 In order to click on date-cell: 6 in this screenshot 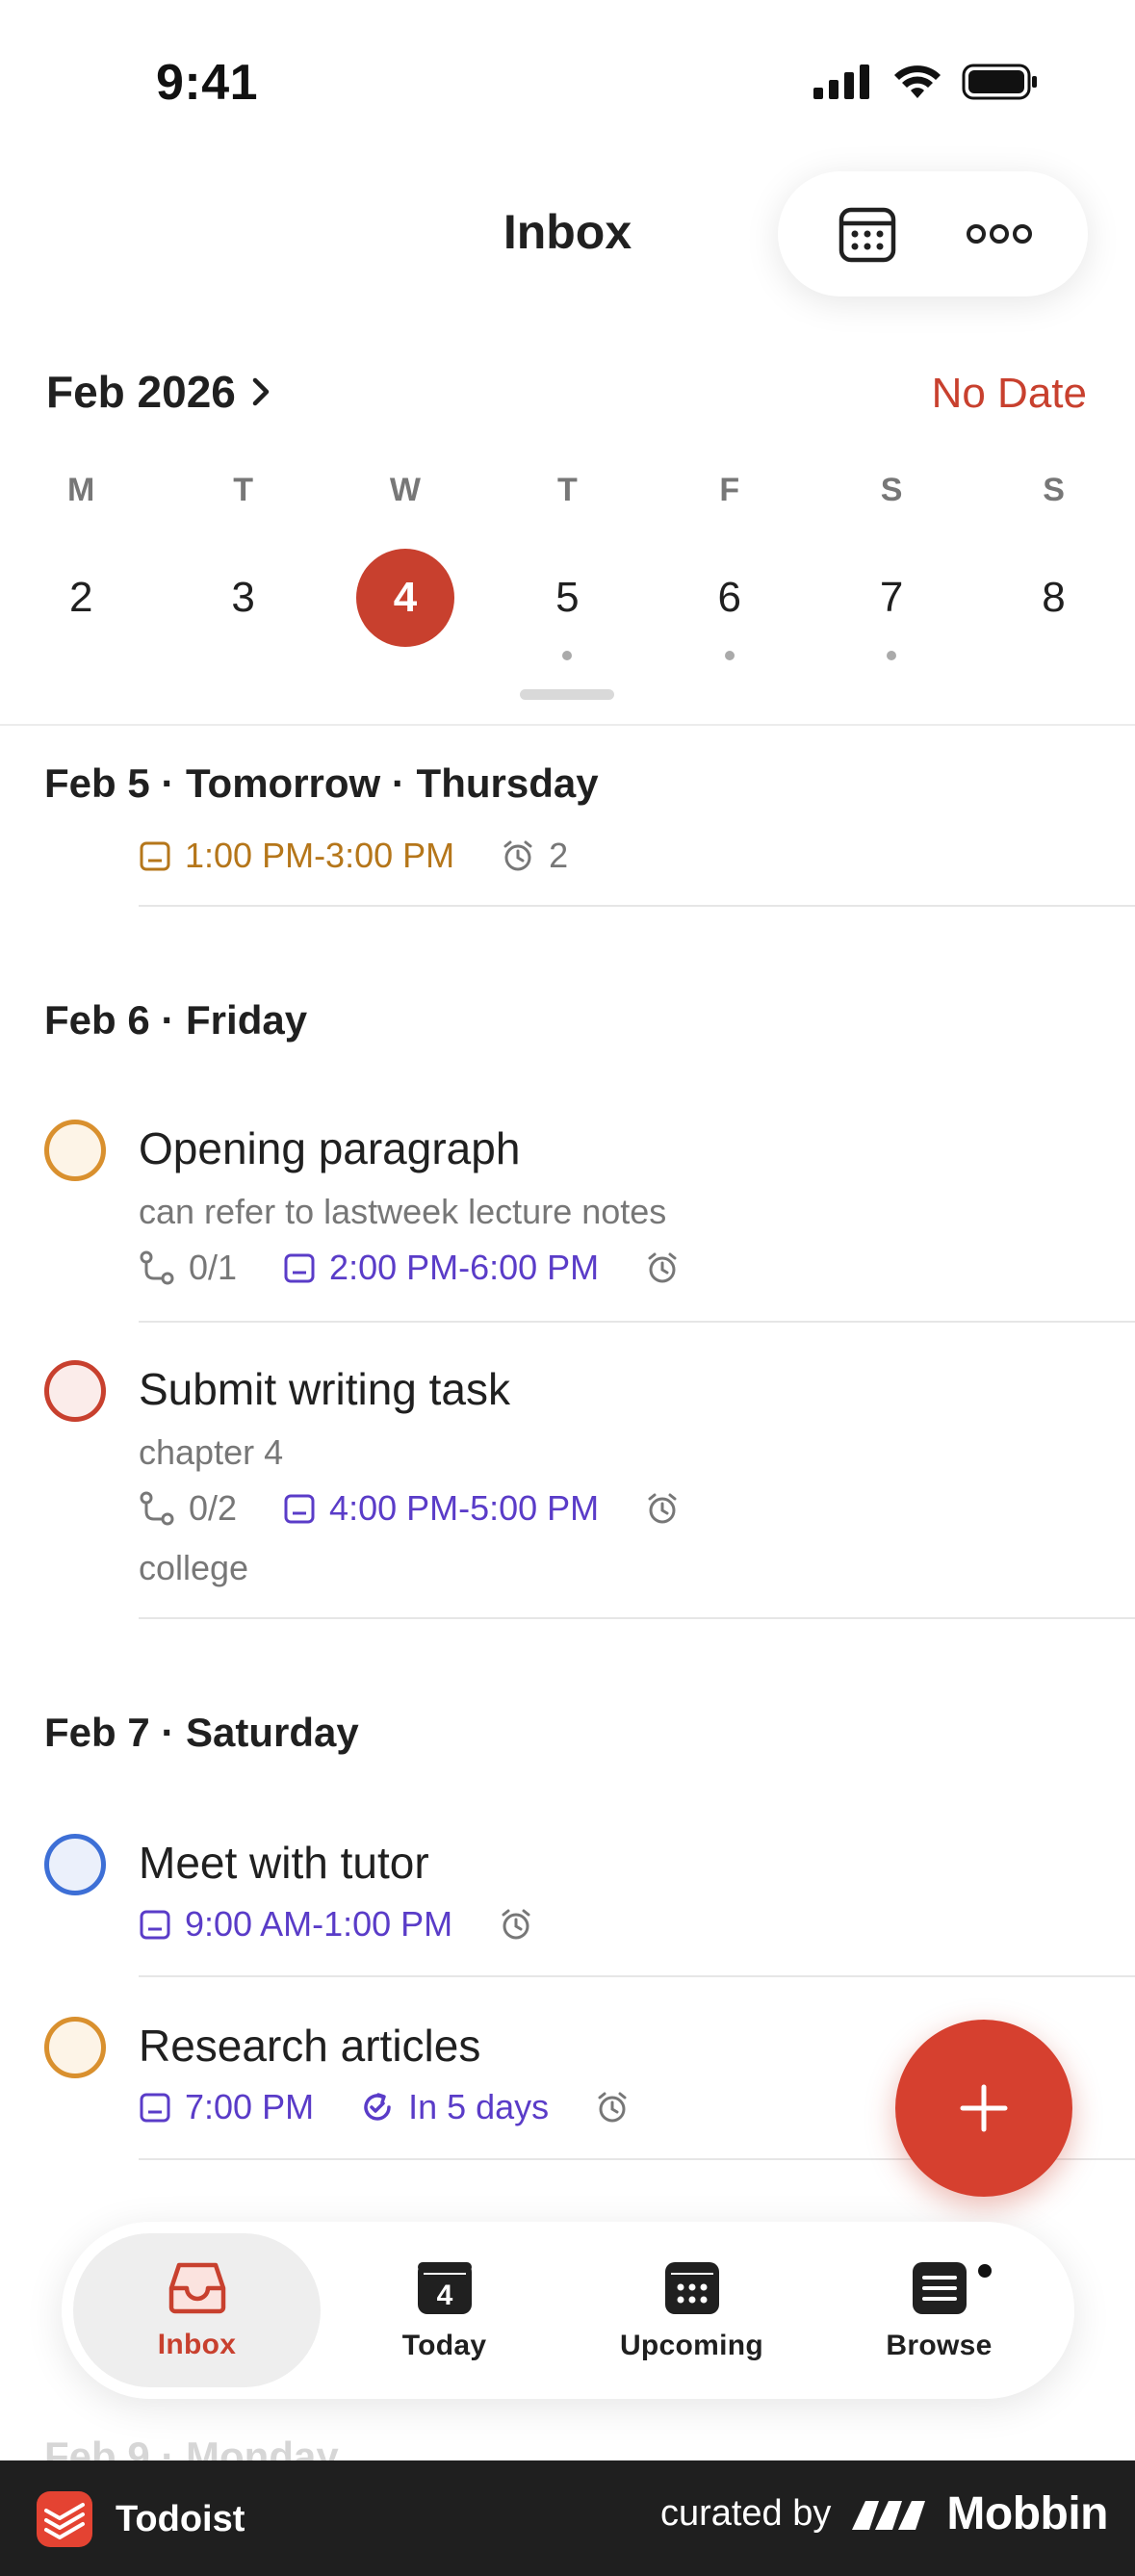, I will do `click(730, 604)`.